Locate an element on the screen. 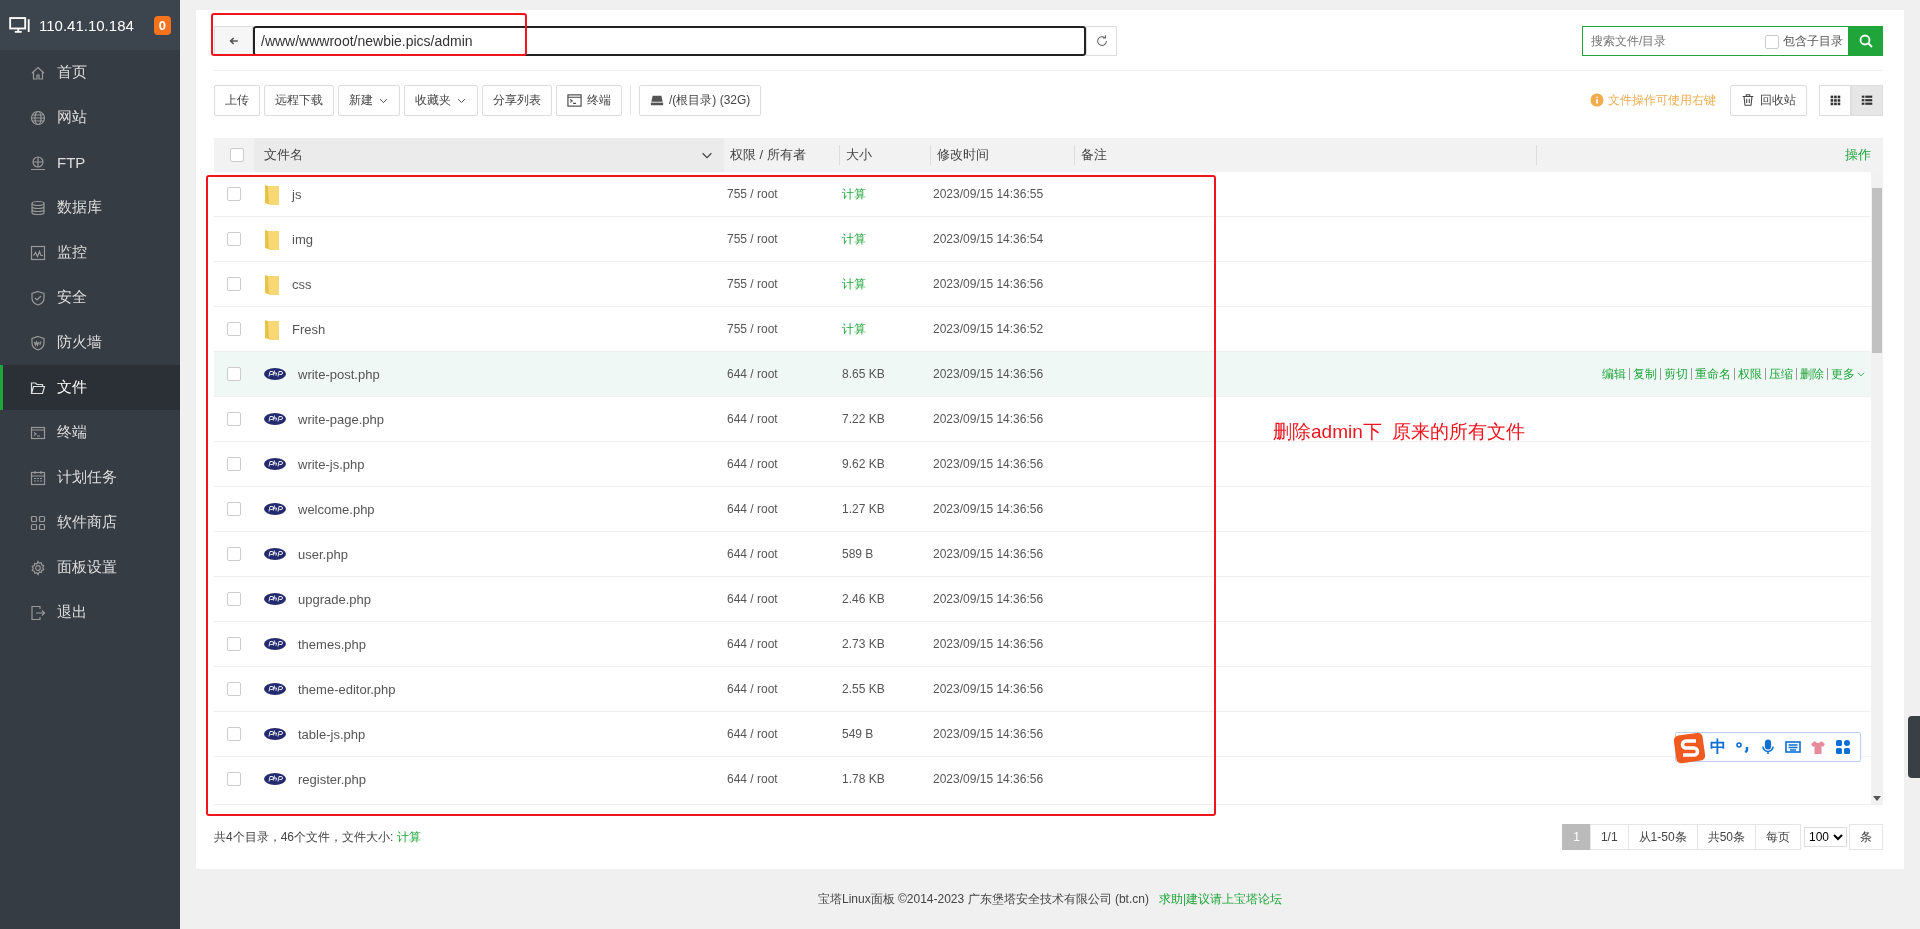 Image resolution: width=1920 pixels, height=929 pixels. back-button is located at coordinates (233, 41).